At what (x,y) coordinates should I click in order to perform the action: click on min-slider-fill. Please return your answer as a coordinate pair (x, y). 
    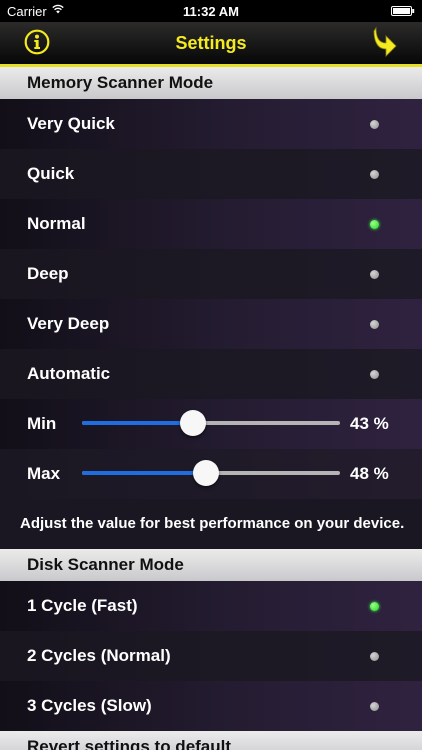
    Looking at the image, I should click on (137, 423).